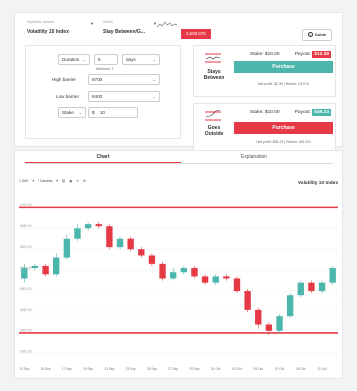 This screenshot has width=357, height=391. Describe the element at coordinates (24, 369) in the screenshot. I see `x-tick-label: 13 Sep` at that location.